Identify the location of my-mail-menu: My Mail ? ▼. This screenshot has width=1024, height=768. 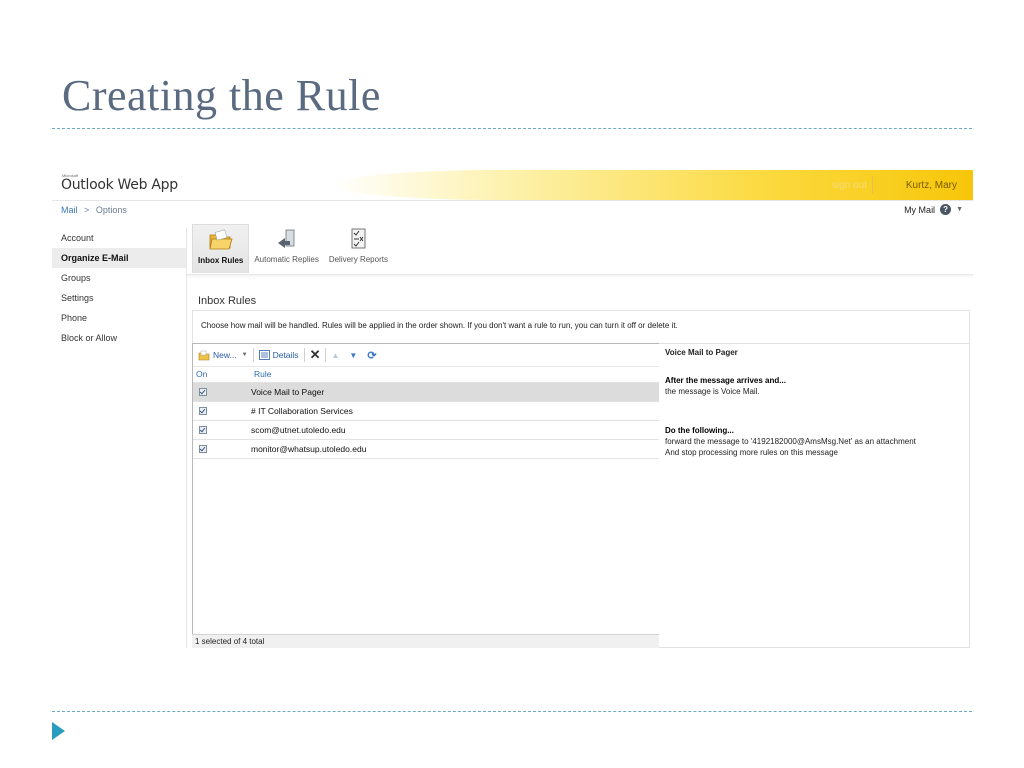
(933, 209).